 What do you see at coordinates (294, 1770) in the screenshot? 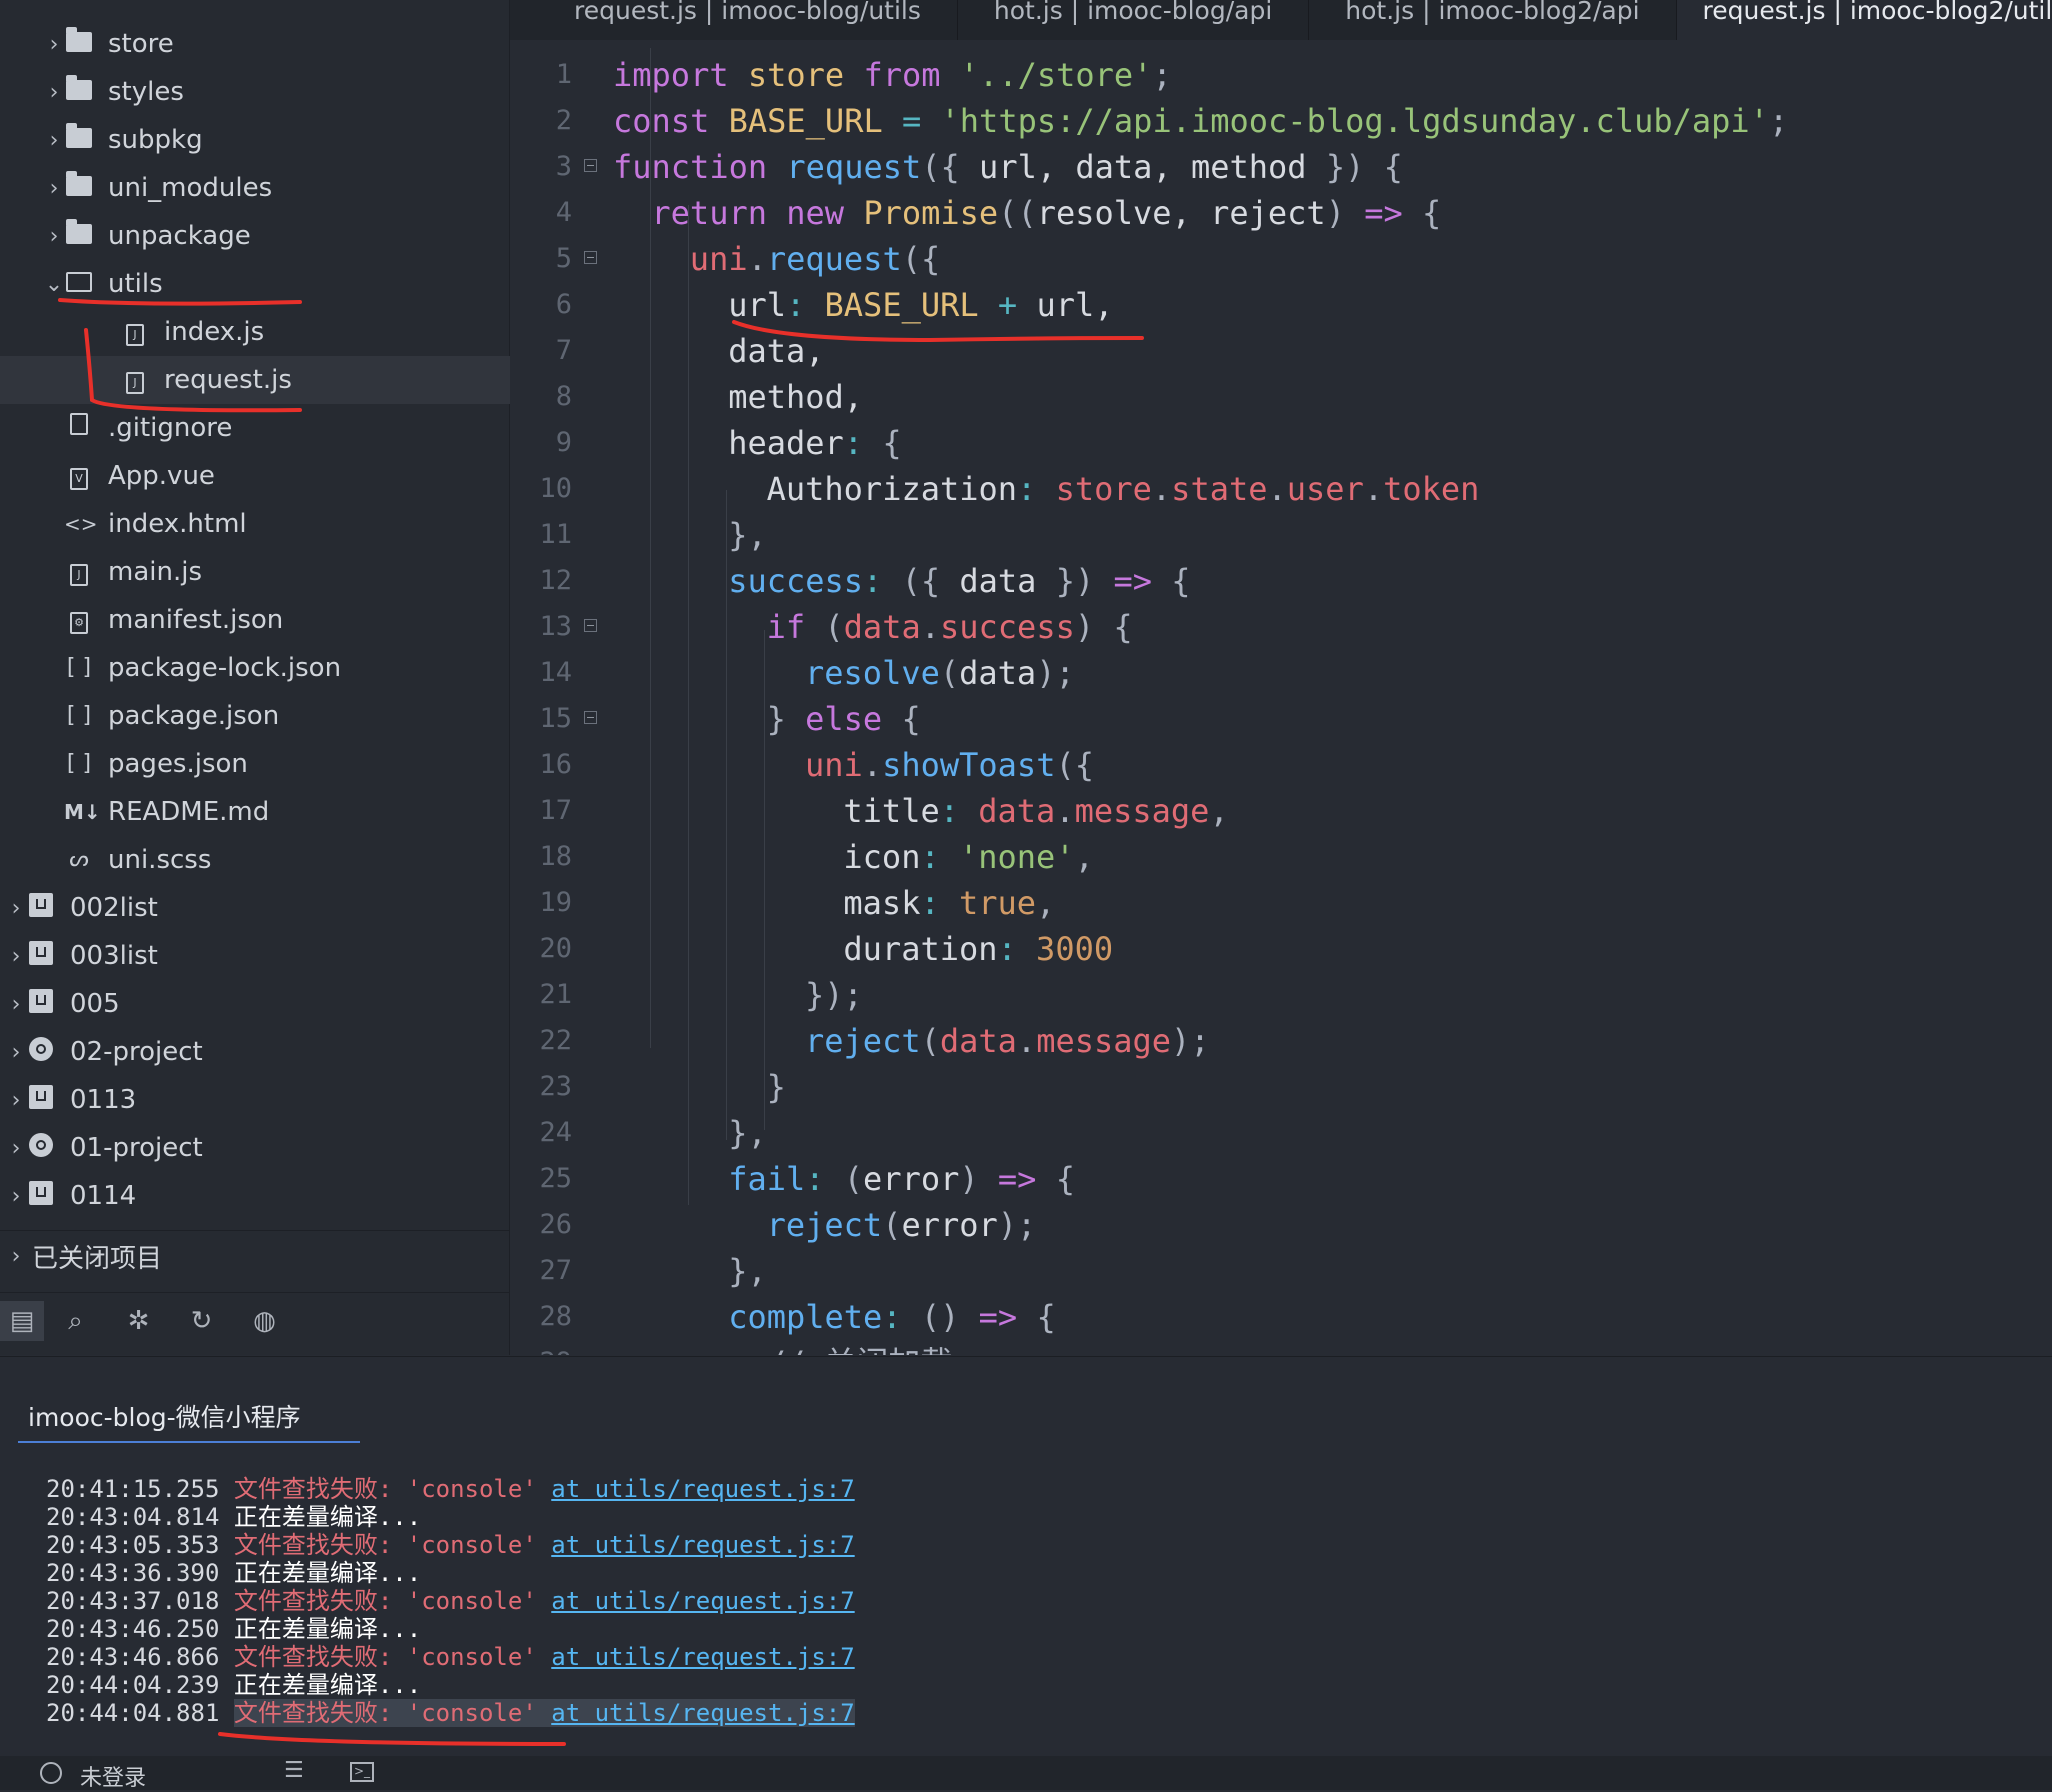
I see `list-icon: ☰` at bounding box center [294, 1770].